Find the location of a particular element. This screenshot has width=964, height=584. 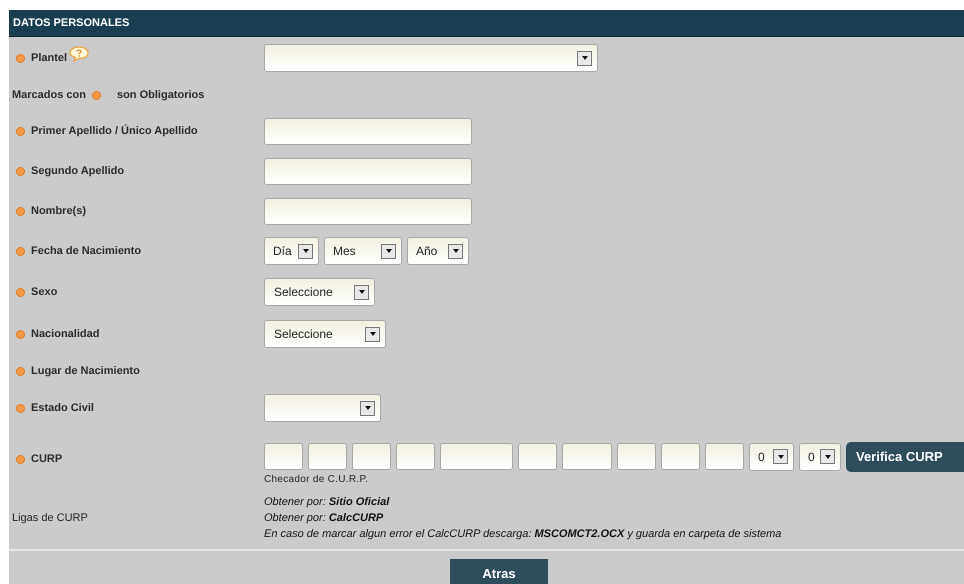

field-label: Estado Civil is located at coordinates (62, 408).